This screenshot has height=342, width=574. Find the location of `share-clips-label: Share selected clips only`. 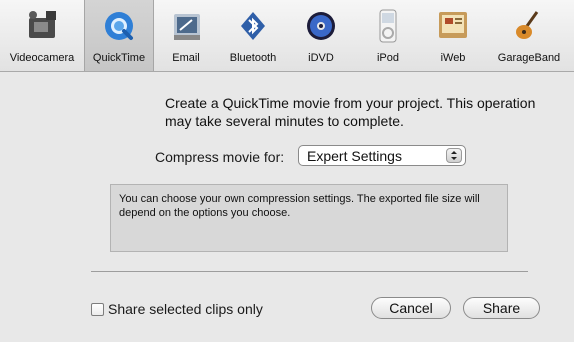

share-clips-label: Share selected clips only is located at coordinates (185, 309).